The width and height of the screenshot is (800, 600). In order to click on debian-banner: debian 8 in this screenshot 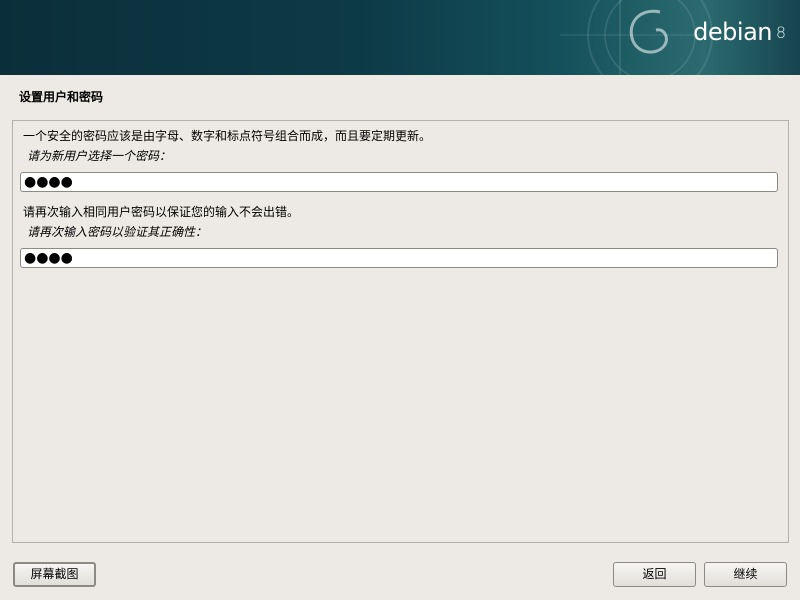, I will do `click(400, 37)`.